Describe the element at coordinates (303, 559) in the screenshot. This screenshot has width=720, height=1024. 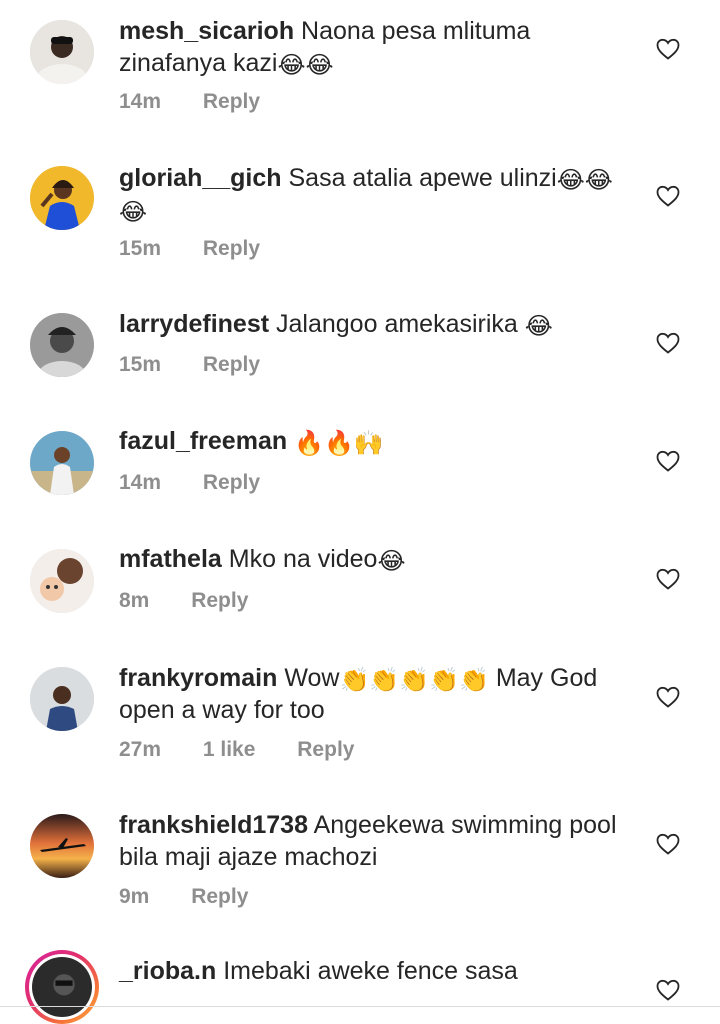
I see `comment-body: Mko na video` at that location.